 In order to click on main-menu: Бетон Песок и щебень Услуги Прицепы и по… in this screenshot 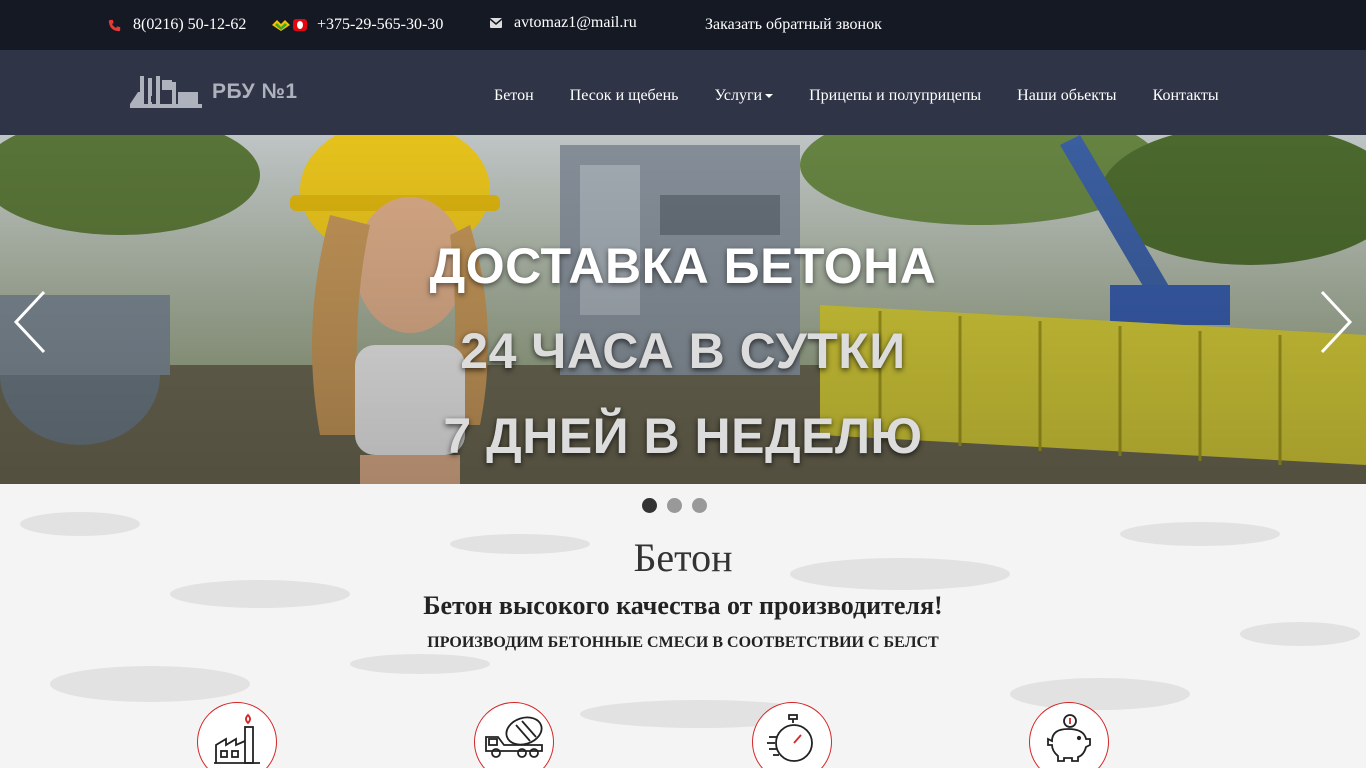, I will do `click(856, 92)`.